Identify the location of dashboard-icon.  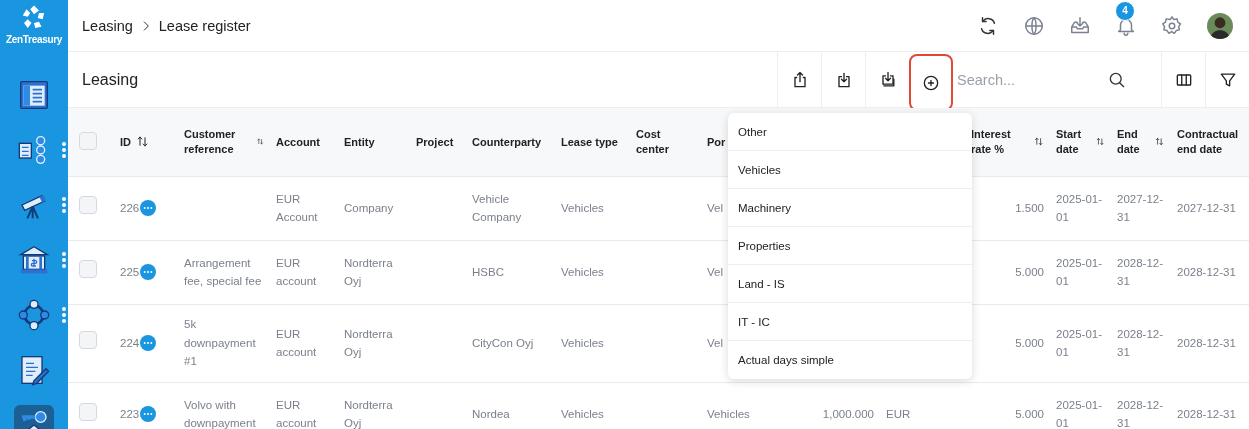
(34, 95).